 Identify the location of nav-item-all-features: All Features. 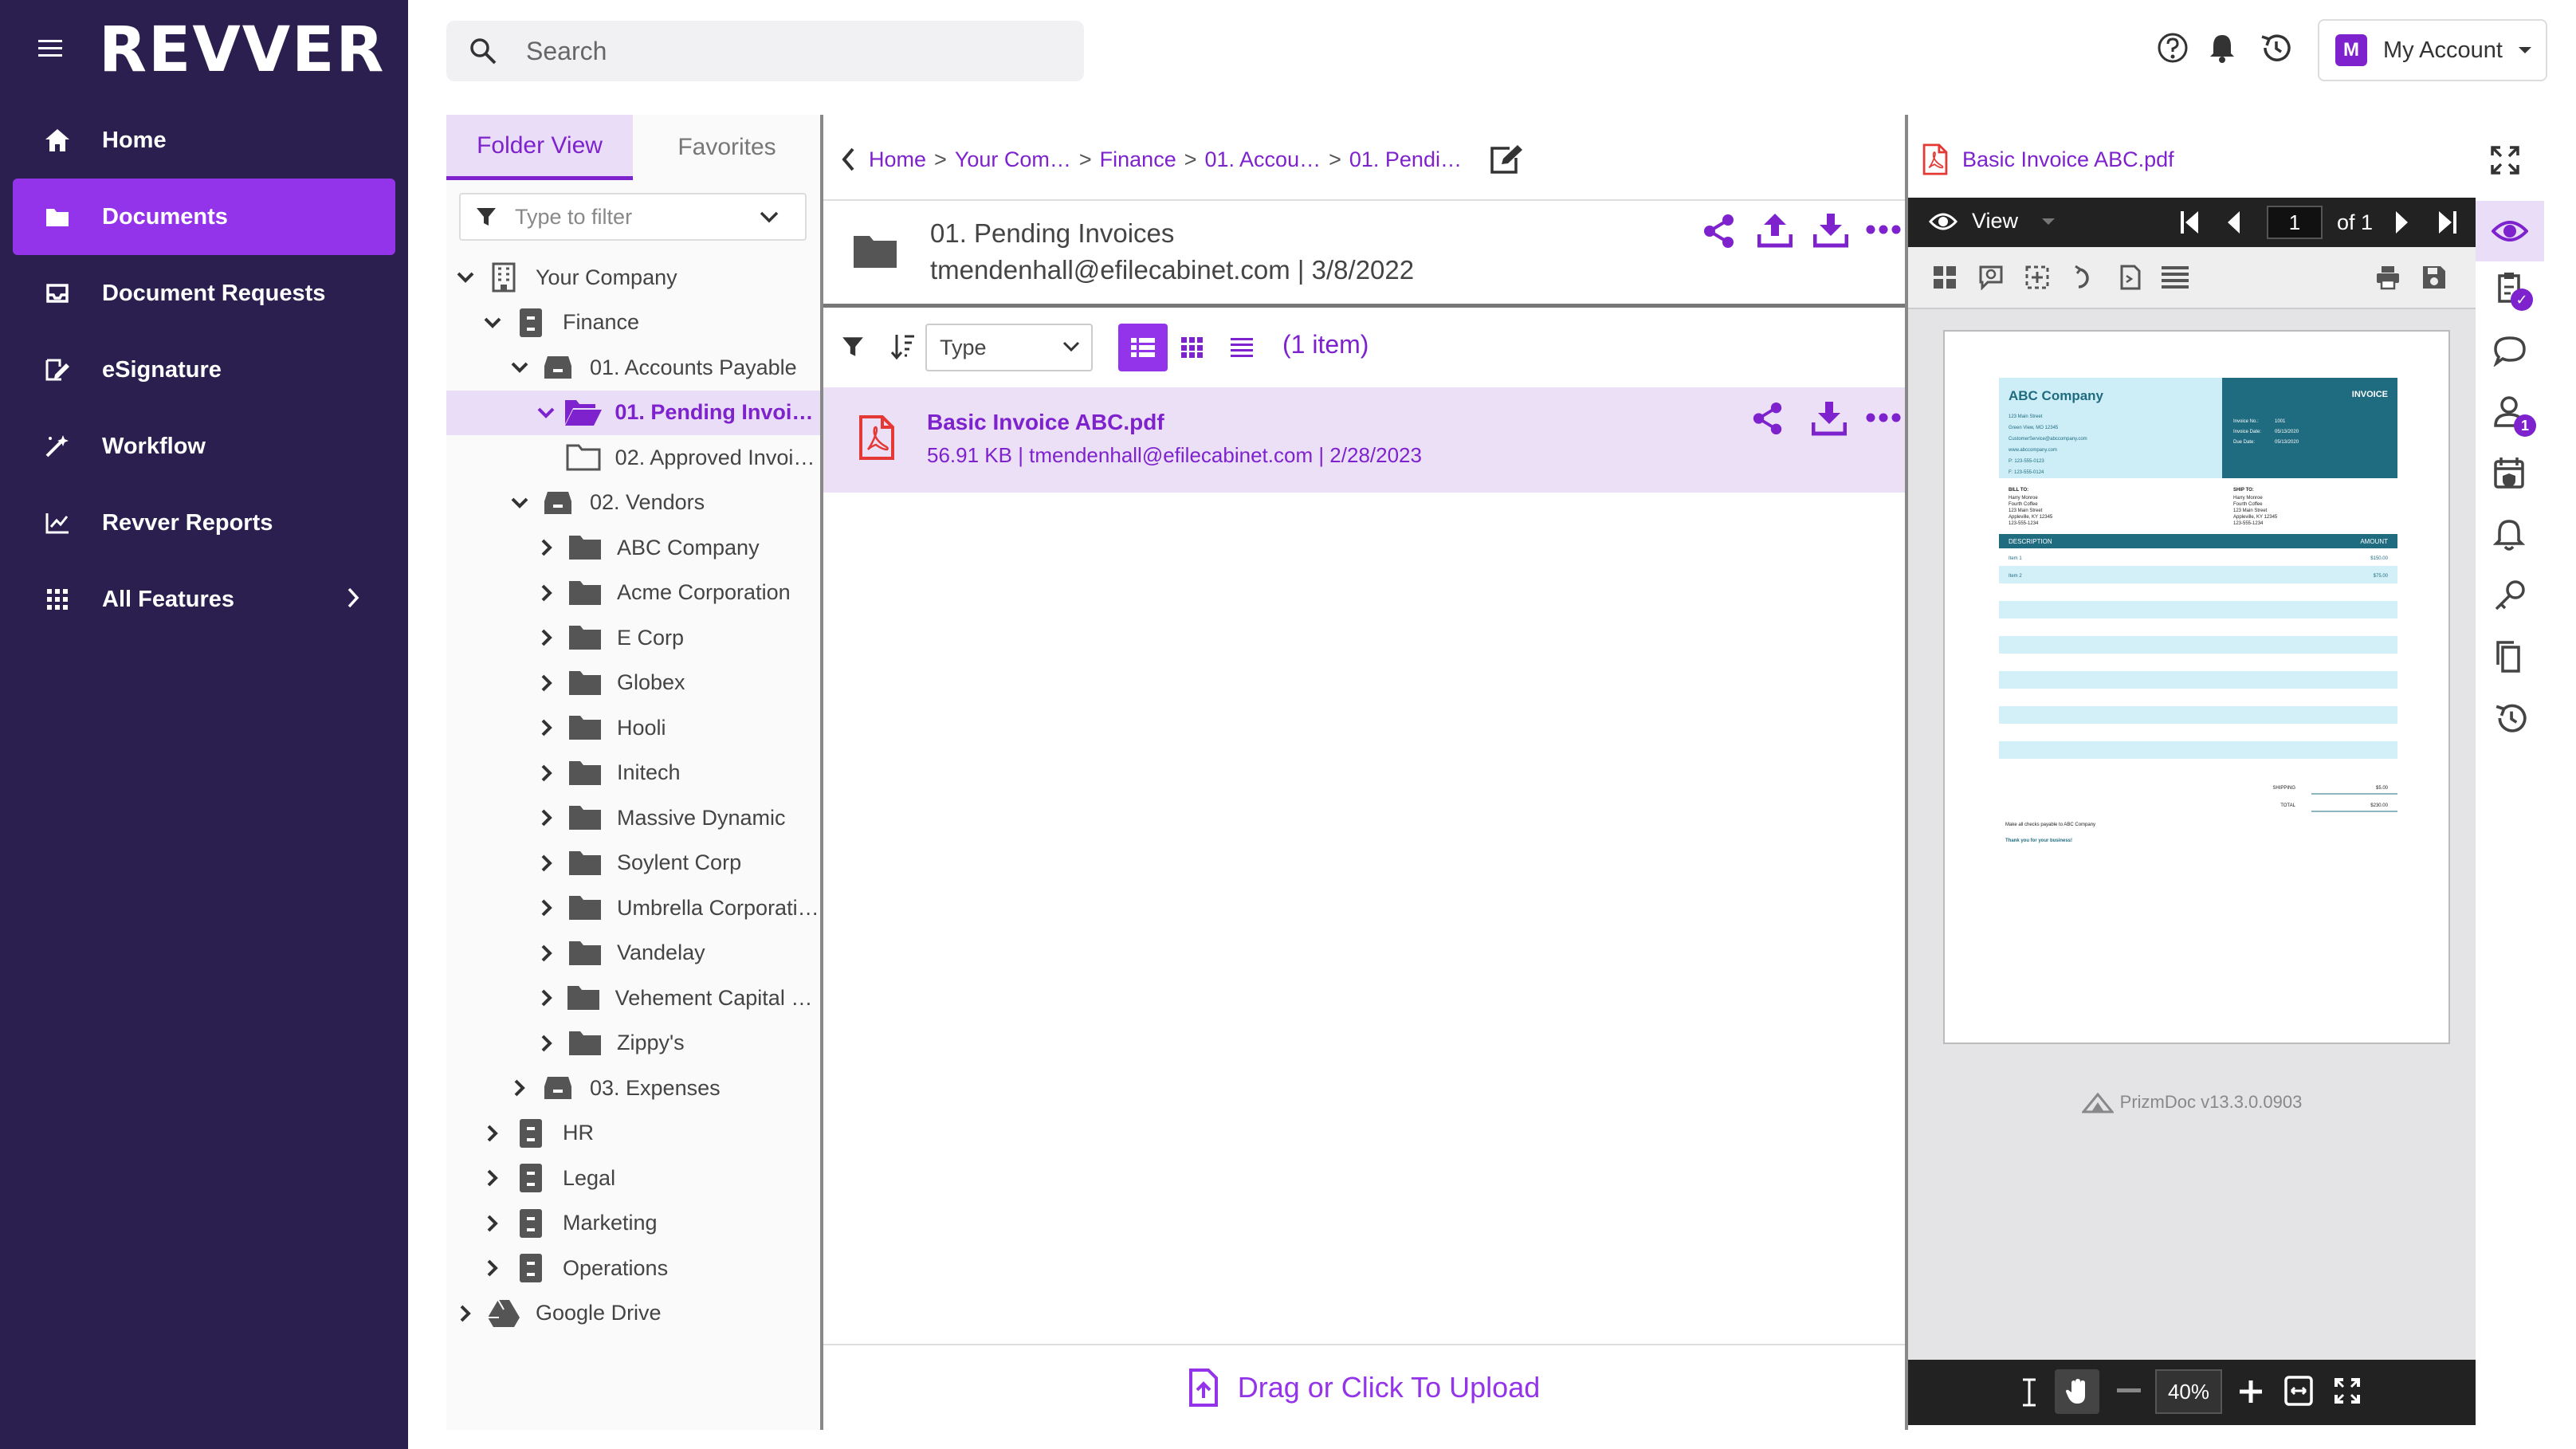
(204, 599).